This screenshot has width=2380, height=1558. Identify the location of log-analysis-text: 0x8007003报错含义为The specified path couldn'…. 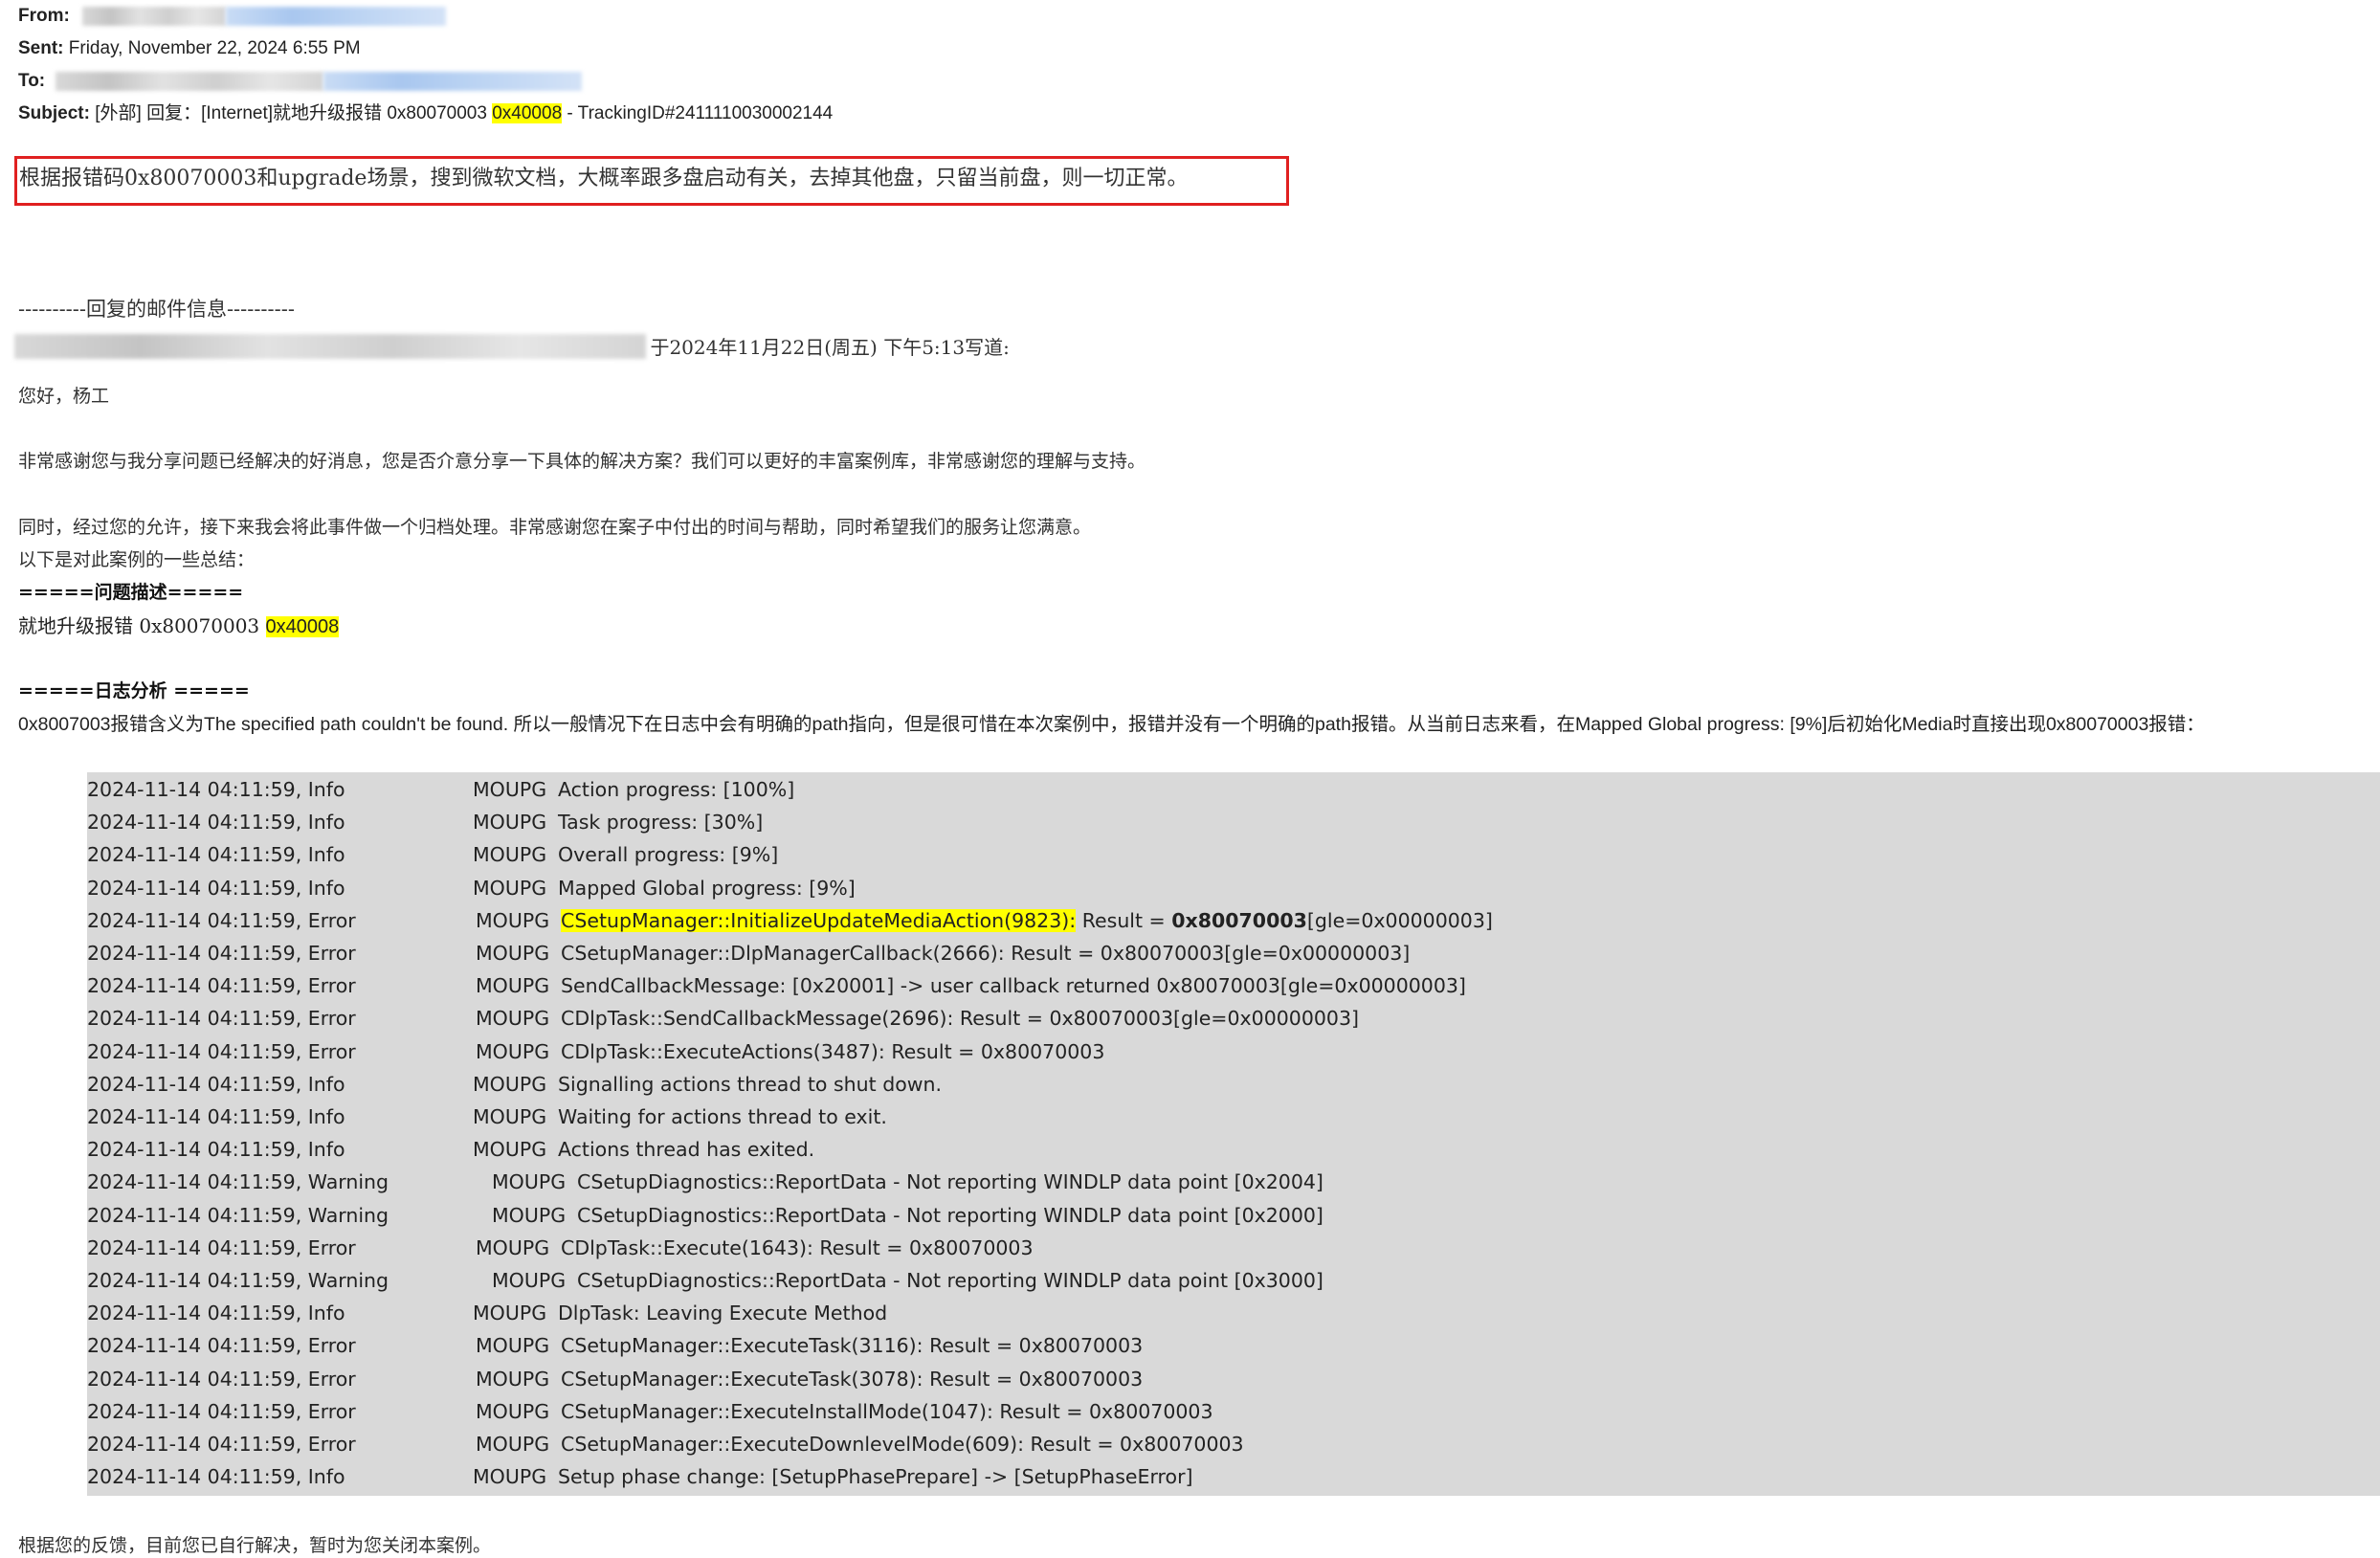
(1111, 724).